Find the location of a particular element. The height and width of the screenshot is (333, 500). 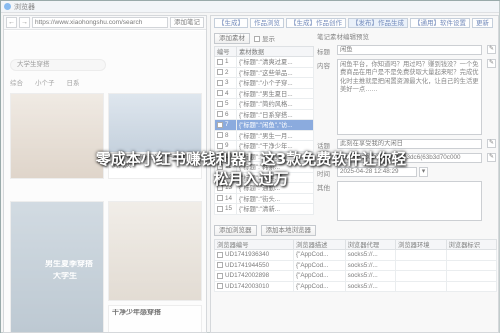

row-id: 7 is located at coordinates (227, 125).